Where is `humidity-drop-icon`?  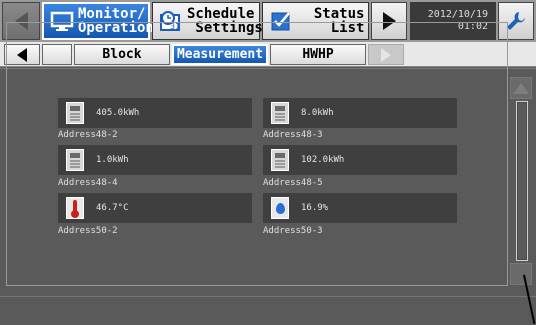 humidity-drop-icon is located at coordinates (280, 208).